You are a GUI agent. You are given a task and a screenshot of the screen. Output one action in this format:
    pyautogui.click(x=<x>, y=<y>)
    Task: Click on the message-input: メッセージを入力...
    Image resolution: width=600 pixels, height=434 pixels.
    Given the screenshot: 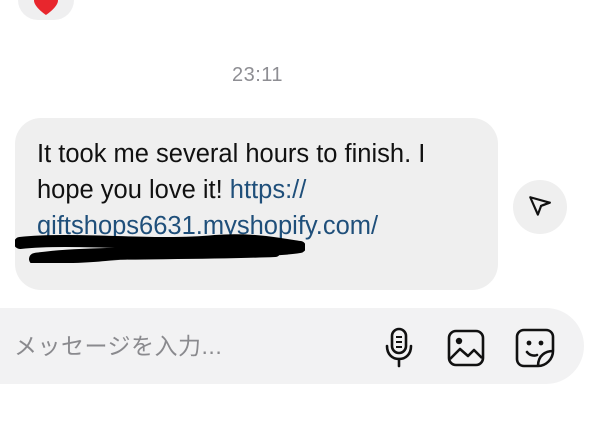 What is the action you would take?
    pyautogui.click(x=118, y=346)
    